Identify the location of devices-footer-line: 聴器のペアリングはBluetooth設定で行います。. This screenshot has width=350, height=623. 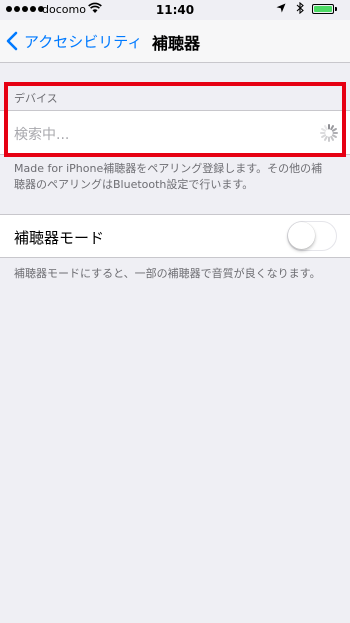
(134, 184).